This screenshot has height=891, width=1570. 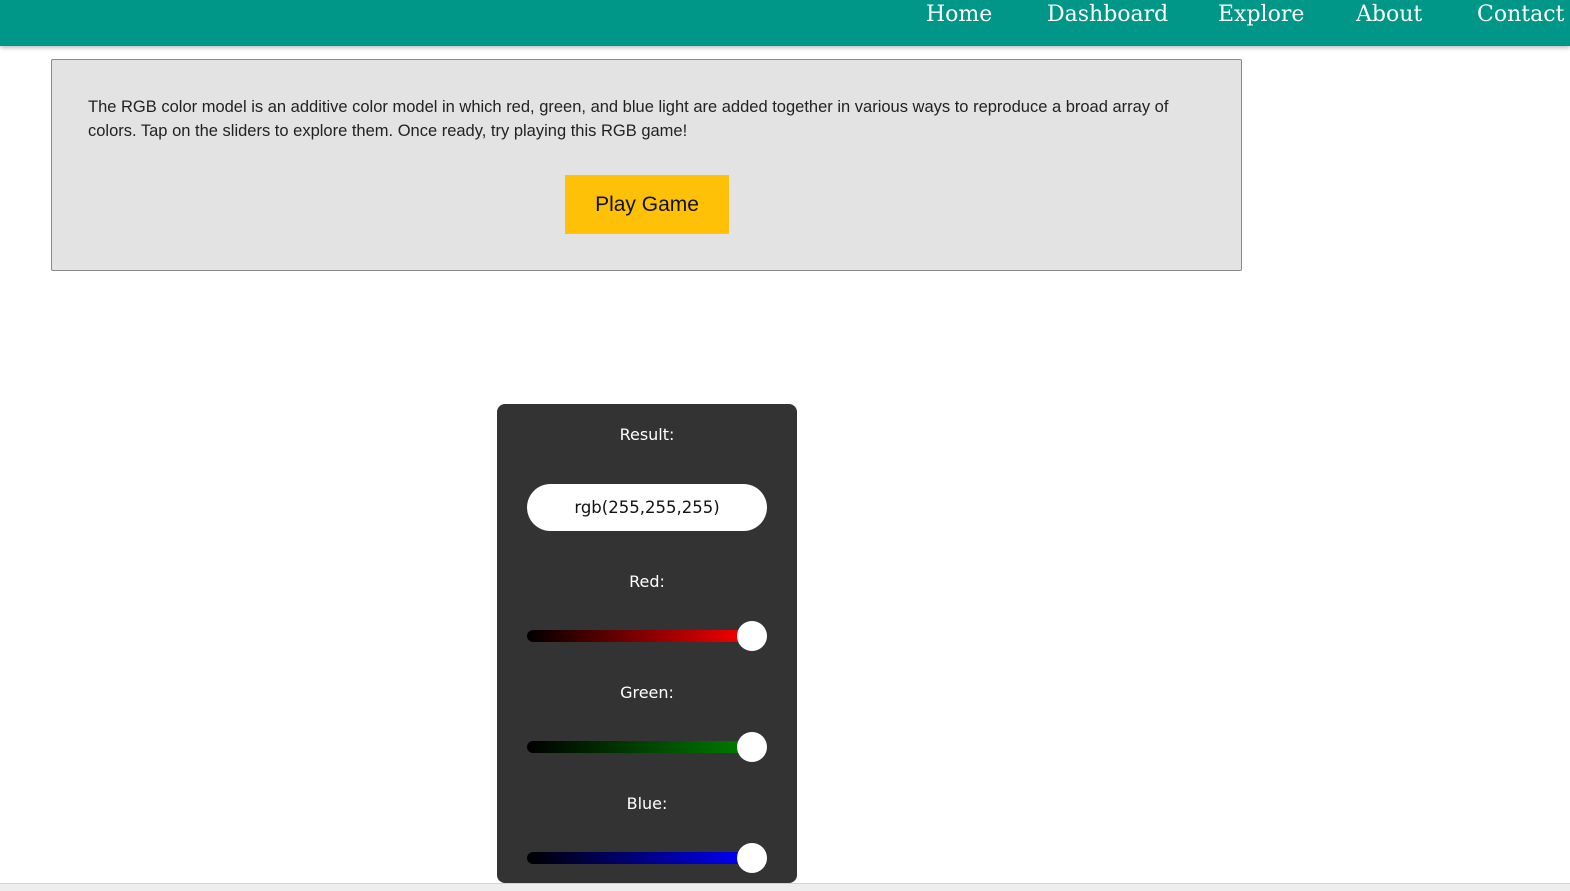 What do you see at coordinates (785, 23) in the screenshot?
I see `top-navbar: Home Dashboard Explore About Contact` at bounding box center [785, 23].